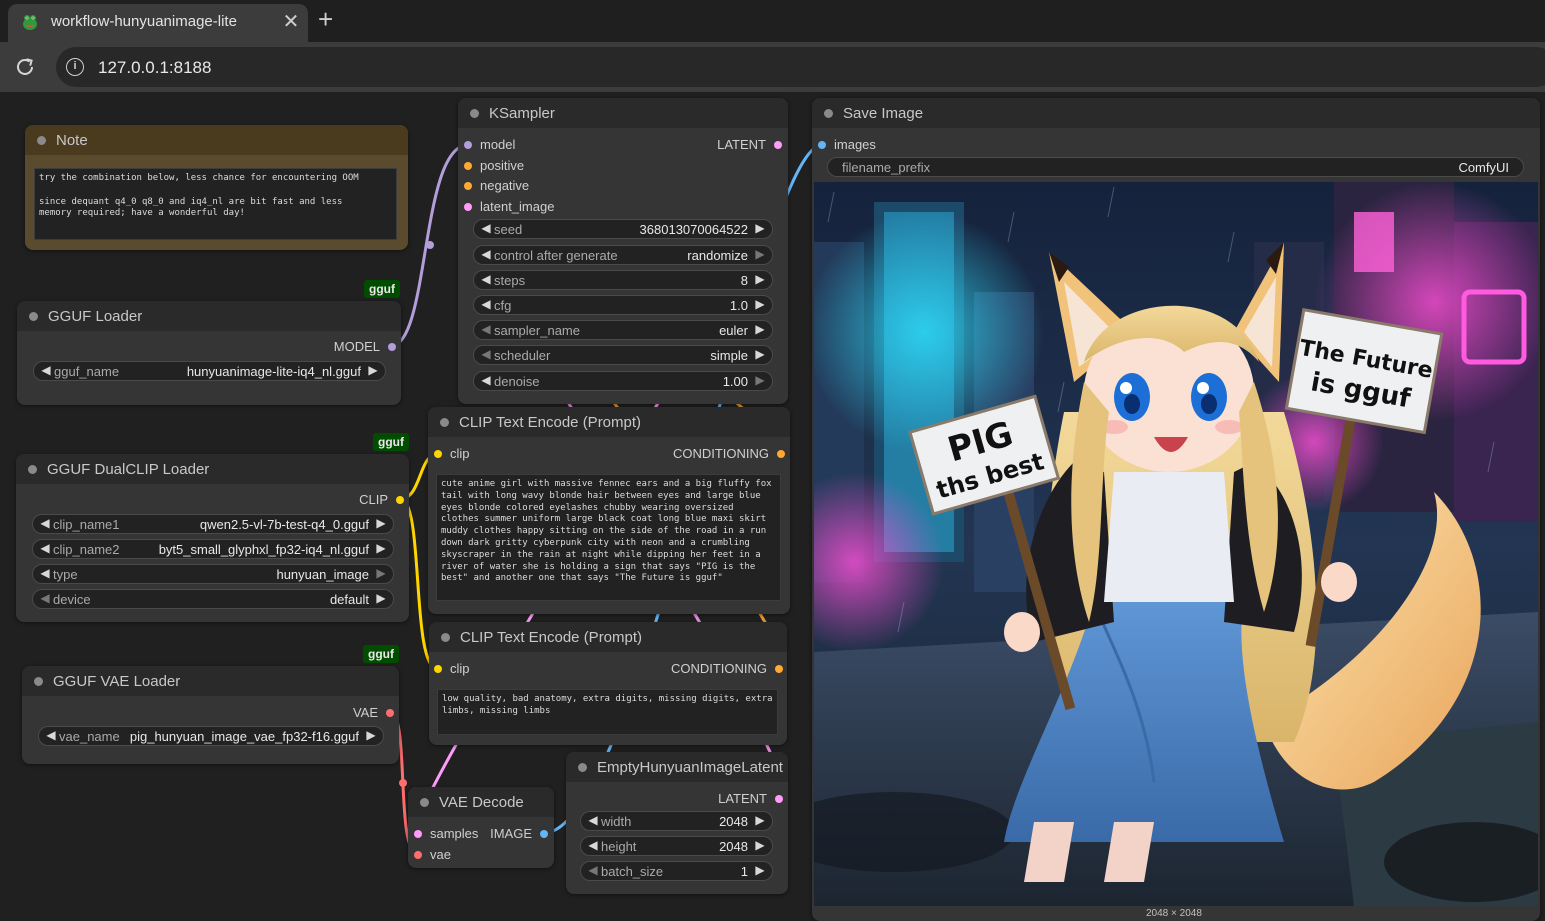 The width and height of the screenshot is (1545, 921). What do you see at coordinates (676, 846) in the screenshot?
I see `height-number: ◀ height 2048 ▶` at bounding box center [676, 846].